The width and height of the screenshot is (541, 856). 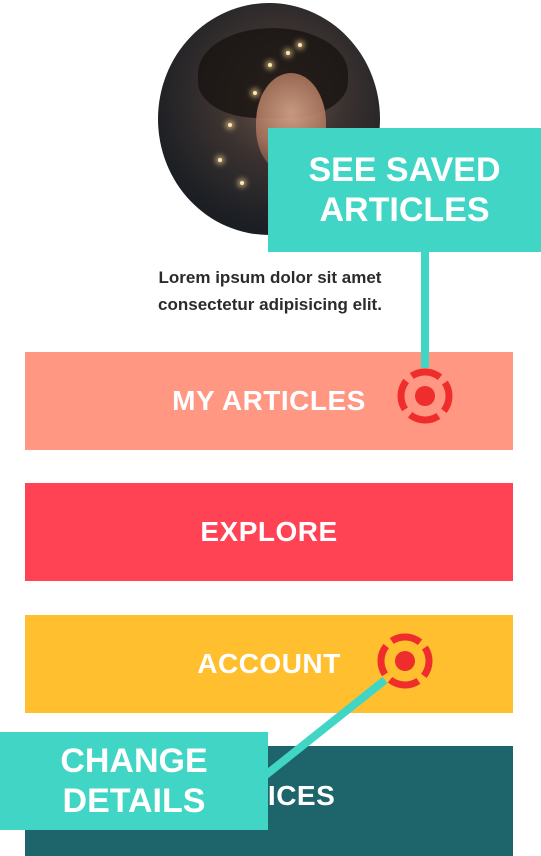 I want to click on explore-label: EXPLORE, so click(x=269, y=531).